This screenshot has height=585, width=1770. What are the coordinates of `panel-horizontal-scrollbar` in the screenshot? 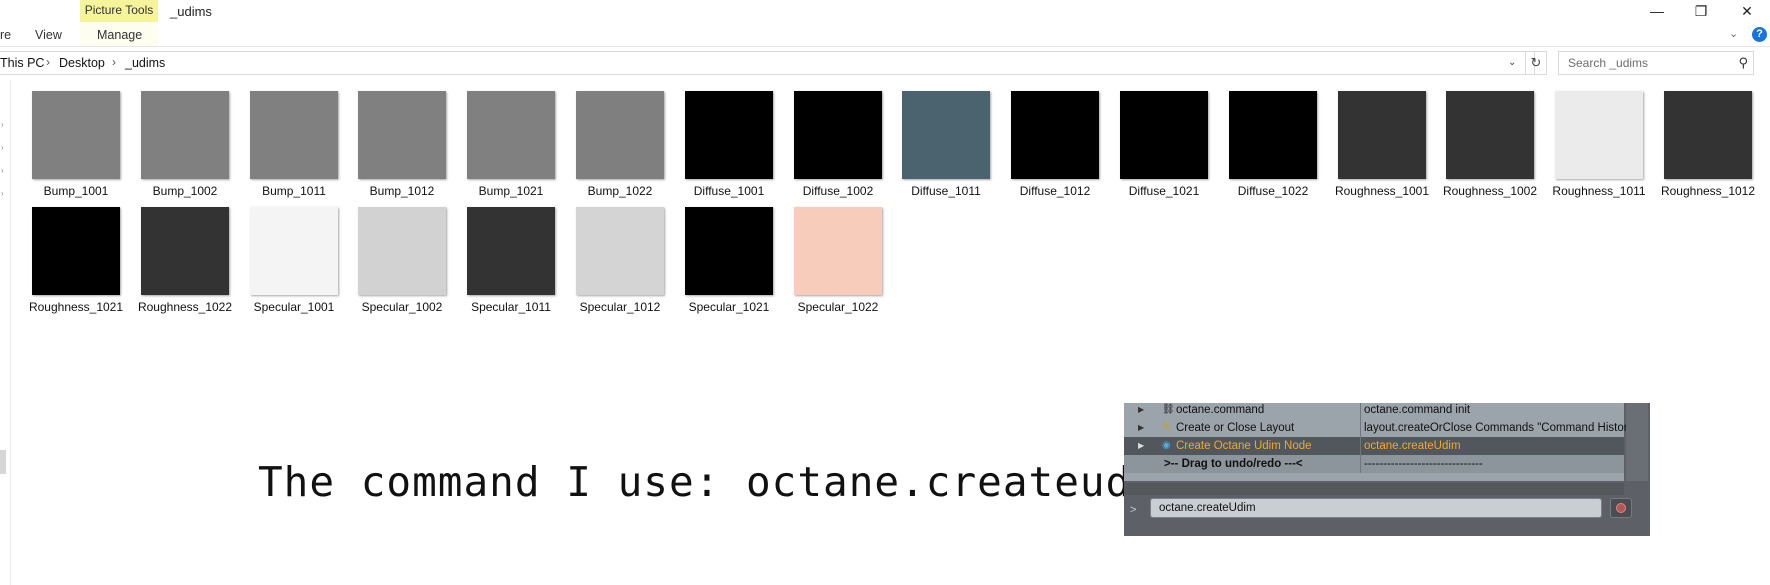 It's located at (1374, 489).